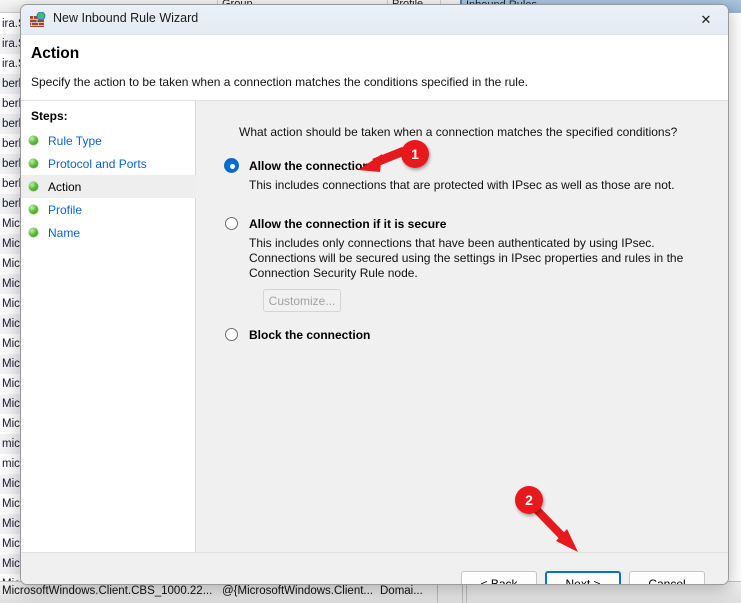 This screenshot has height=603, width=741. I want to click on dialog-footer: < Back Next > Cancel, so click(374, 568).